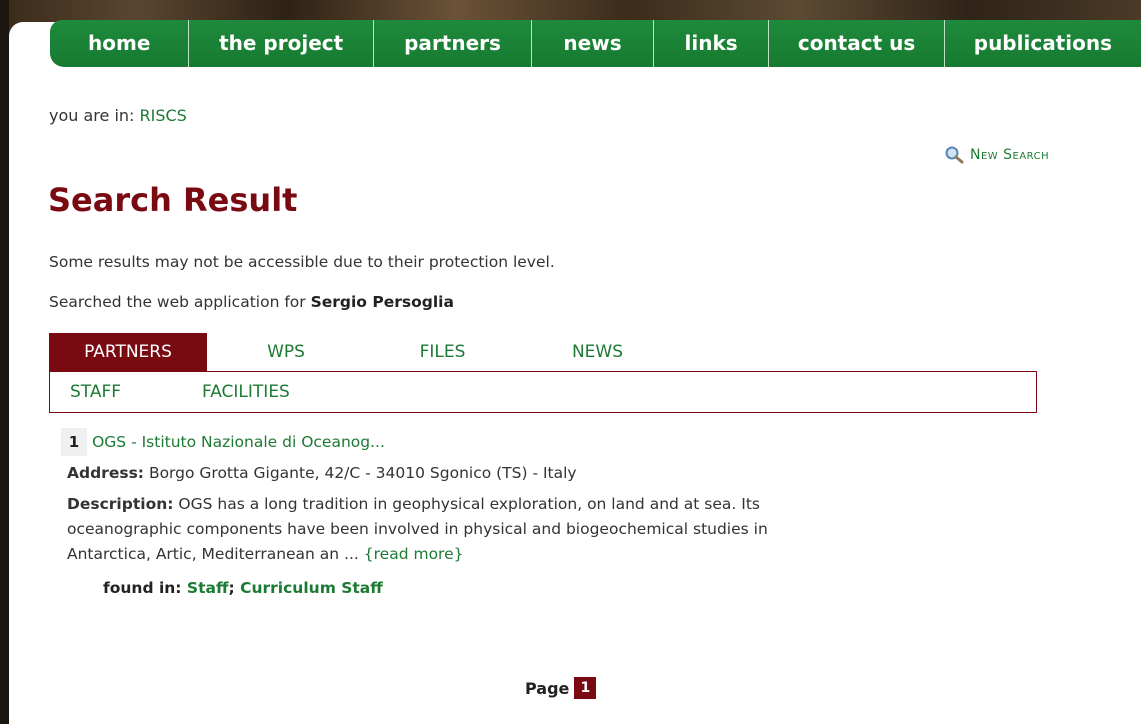 The height and width of the screenshot is (724, 1141). What do you see at coordinates (246, 392) in the screenshot?
I see `subtab-facilities: FACILITIES` at bounding box center [246, 392].